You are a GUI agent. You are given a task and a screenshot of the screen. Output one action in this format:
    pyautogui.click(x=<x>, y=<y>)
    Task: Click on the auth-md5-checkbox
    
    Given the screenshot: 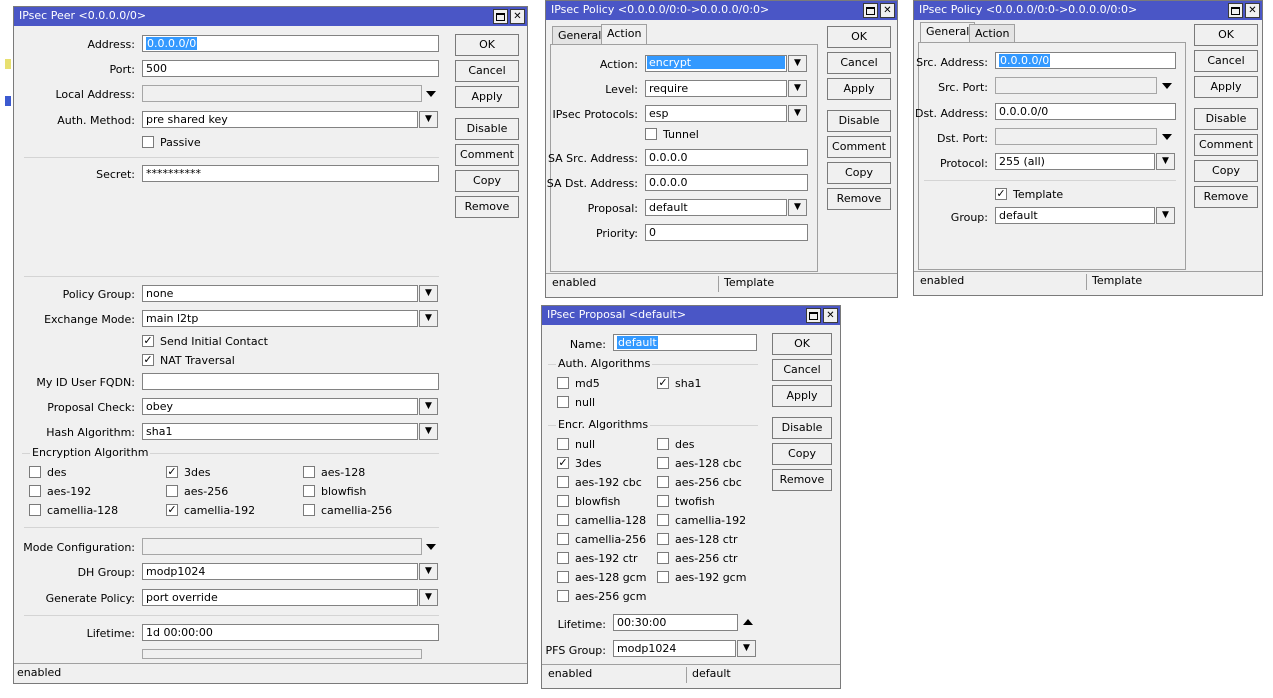 What is the action you would take?
    pyautogui.click(x=563, y=383)
    